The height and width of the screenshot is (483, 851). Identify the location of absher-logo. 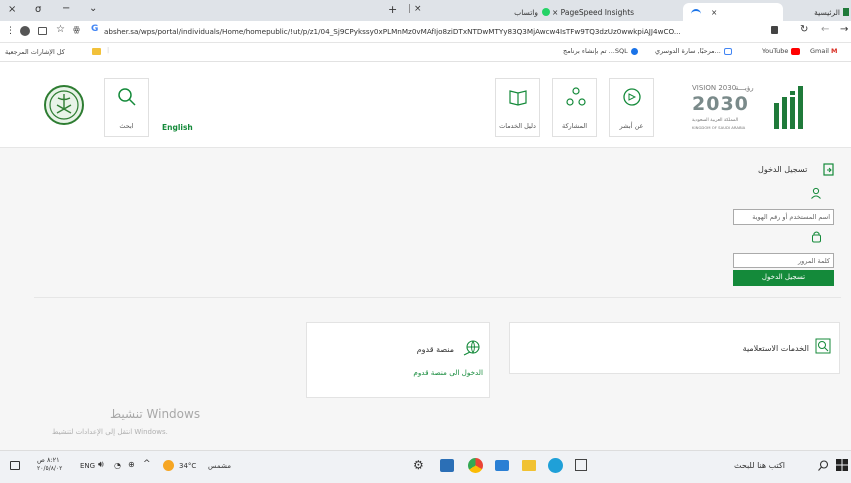
(792, 105).